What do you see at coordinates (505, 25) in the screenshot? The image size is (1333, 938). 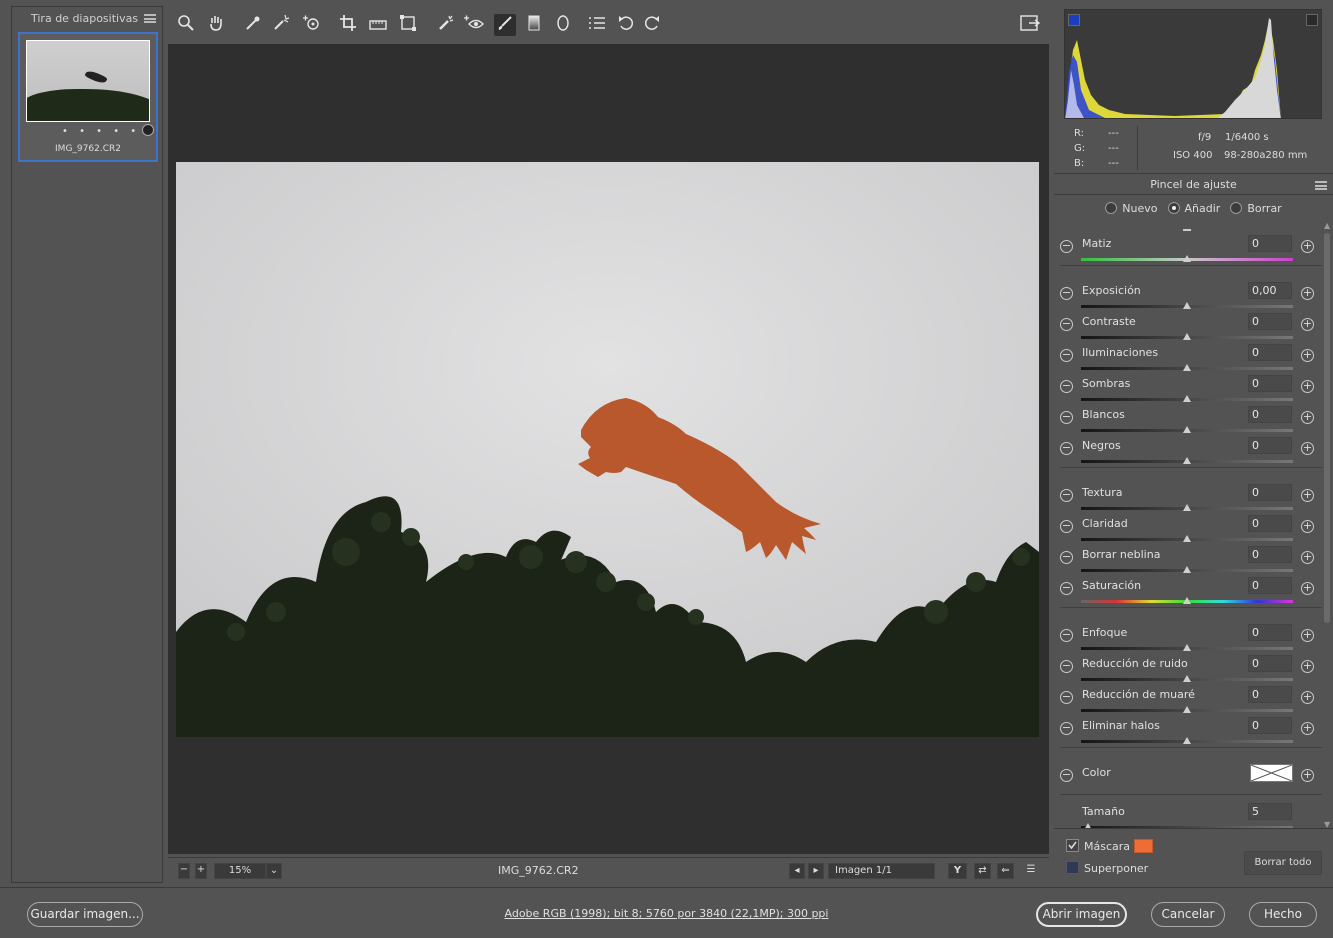 I see `adjustment-brush-icon` at bounding box center [505, 25].